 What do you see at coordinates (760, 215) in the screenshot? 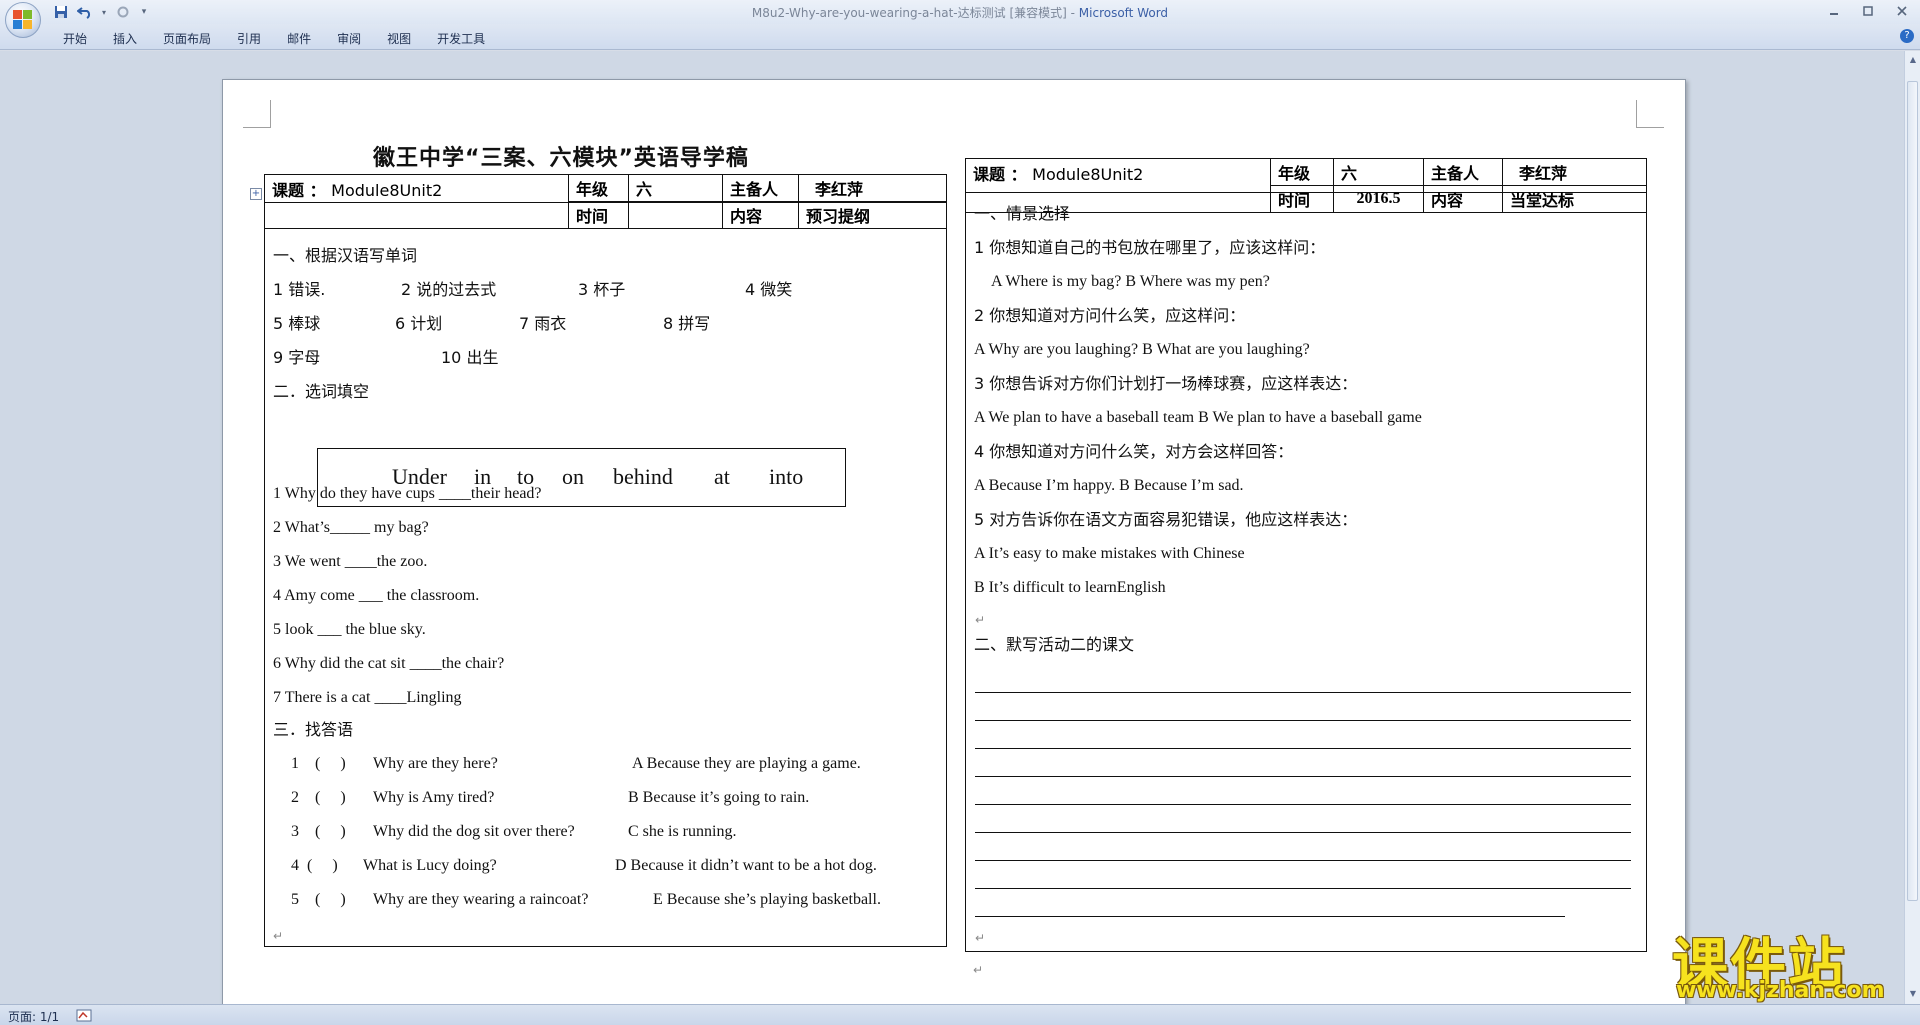
I see `left-content-label: 内容` at bounding box center [760, 215].